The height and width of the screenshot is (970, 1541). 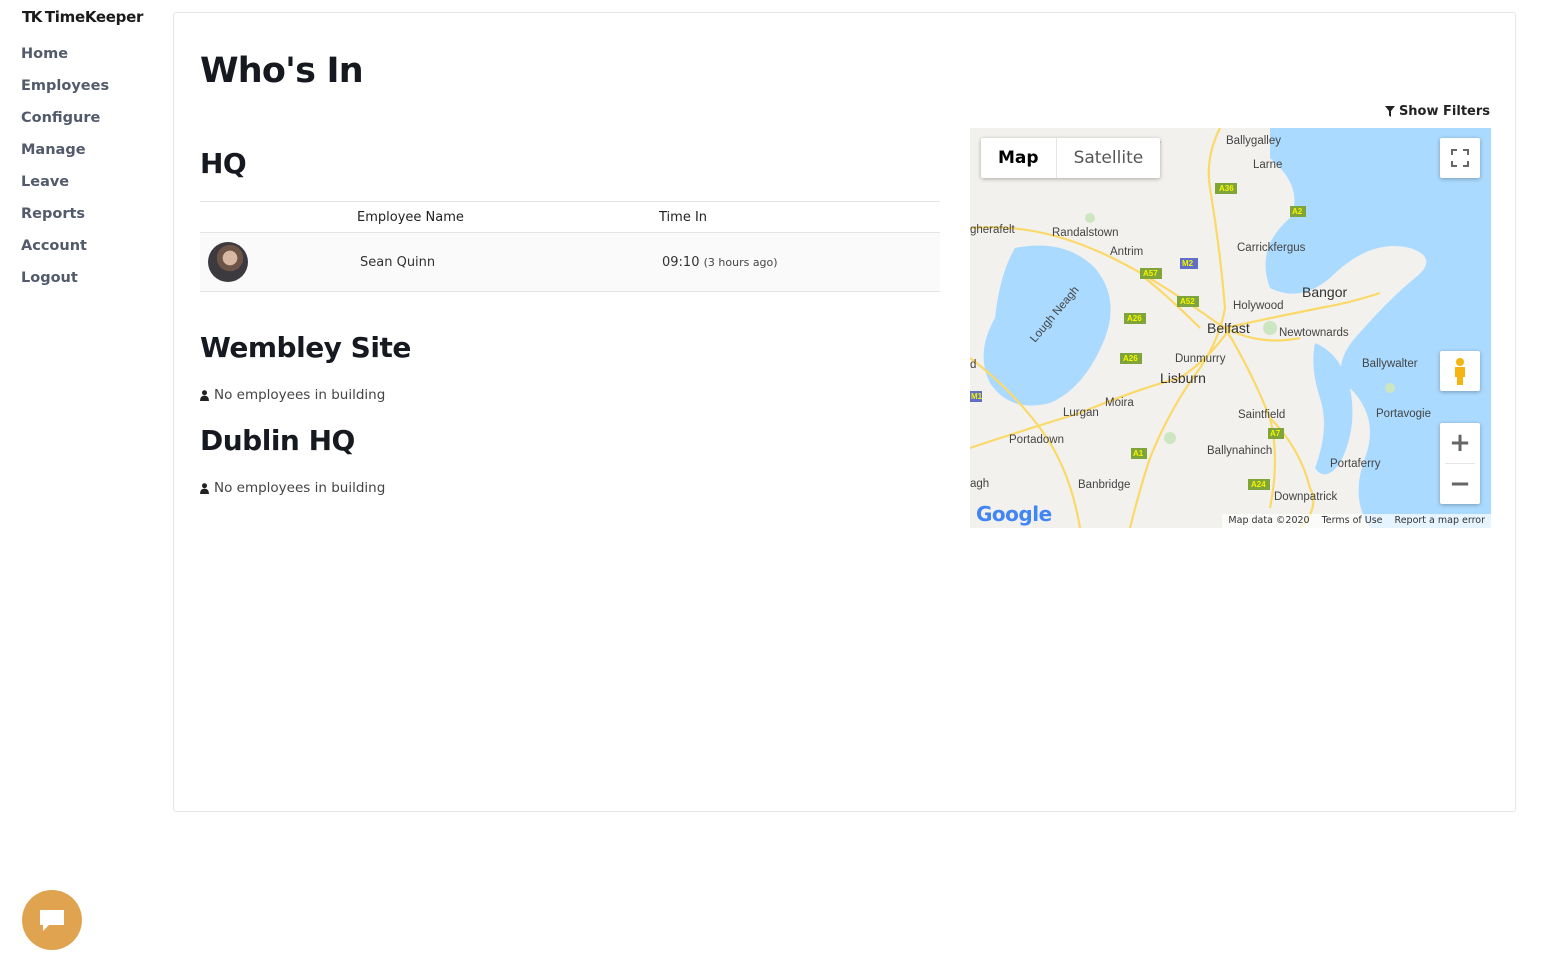 I want to click on place-label: Saintfield, so click(x=1261, y=415).